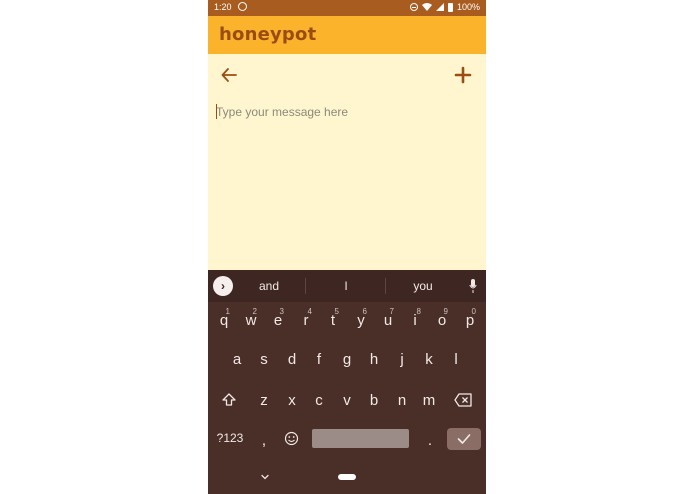  I want to click on key-hint: 0, so click(473, 311).